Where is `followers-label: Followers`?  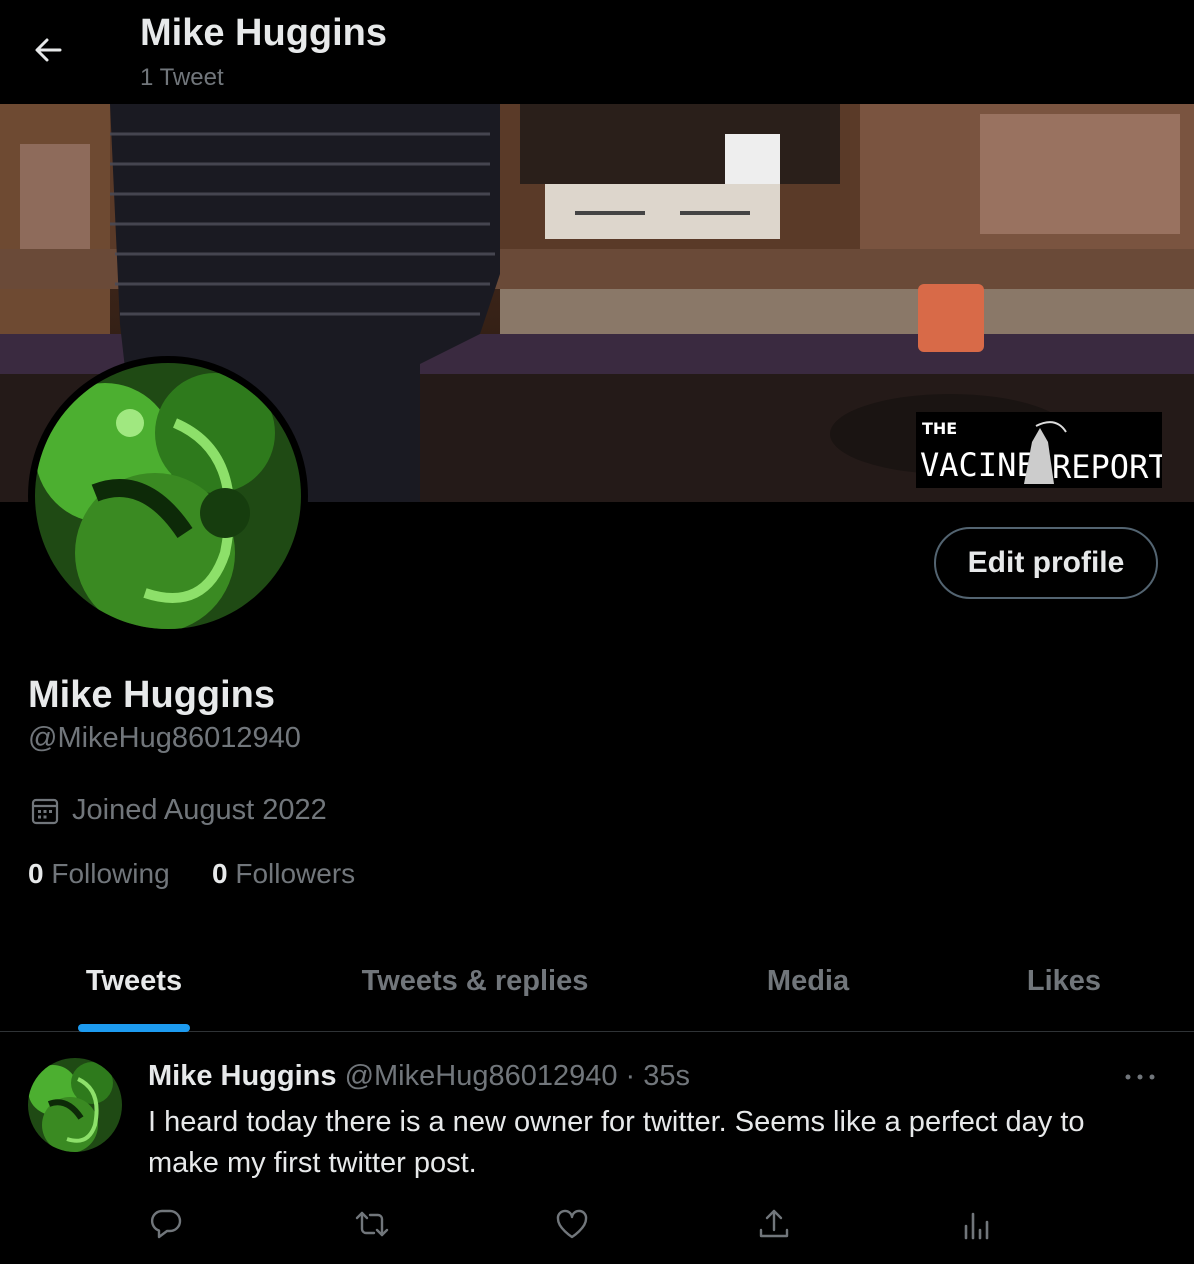
followers-label: Followers is located at coordinates (295, 873).